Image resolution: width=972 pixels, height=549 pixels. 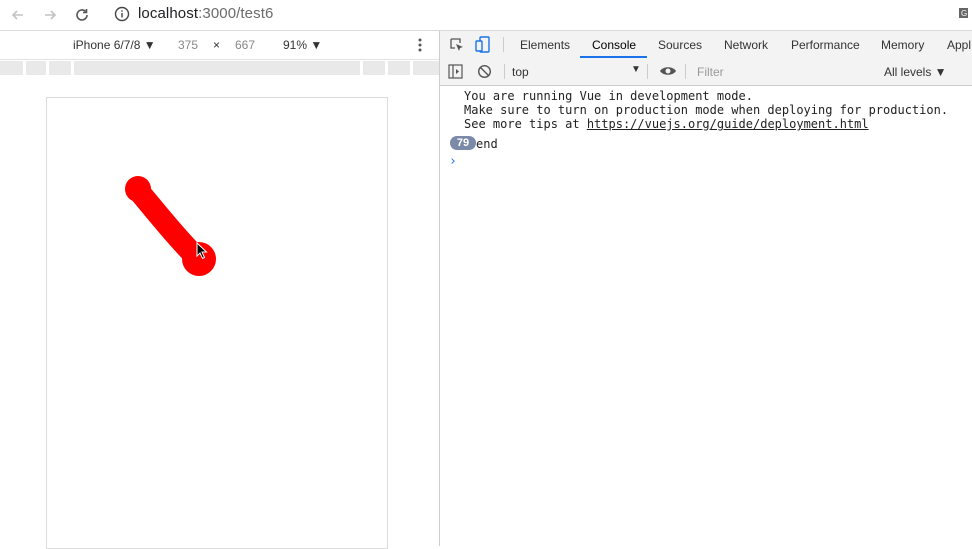 I want to click on forward-button, so click(x=50, y=15).